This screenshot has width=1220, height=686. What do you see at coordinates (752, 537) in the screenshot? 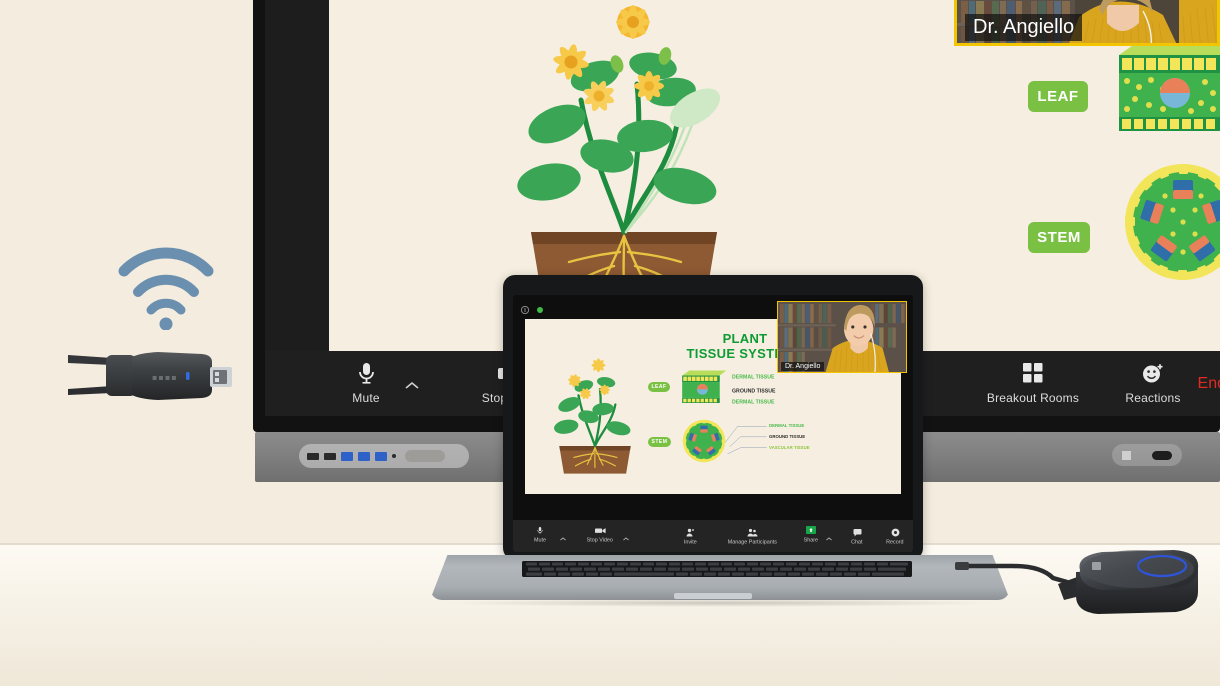
I see `laptop-manage-participants-button: Manage Participants` at bounding box center [752, 537].